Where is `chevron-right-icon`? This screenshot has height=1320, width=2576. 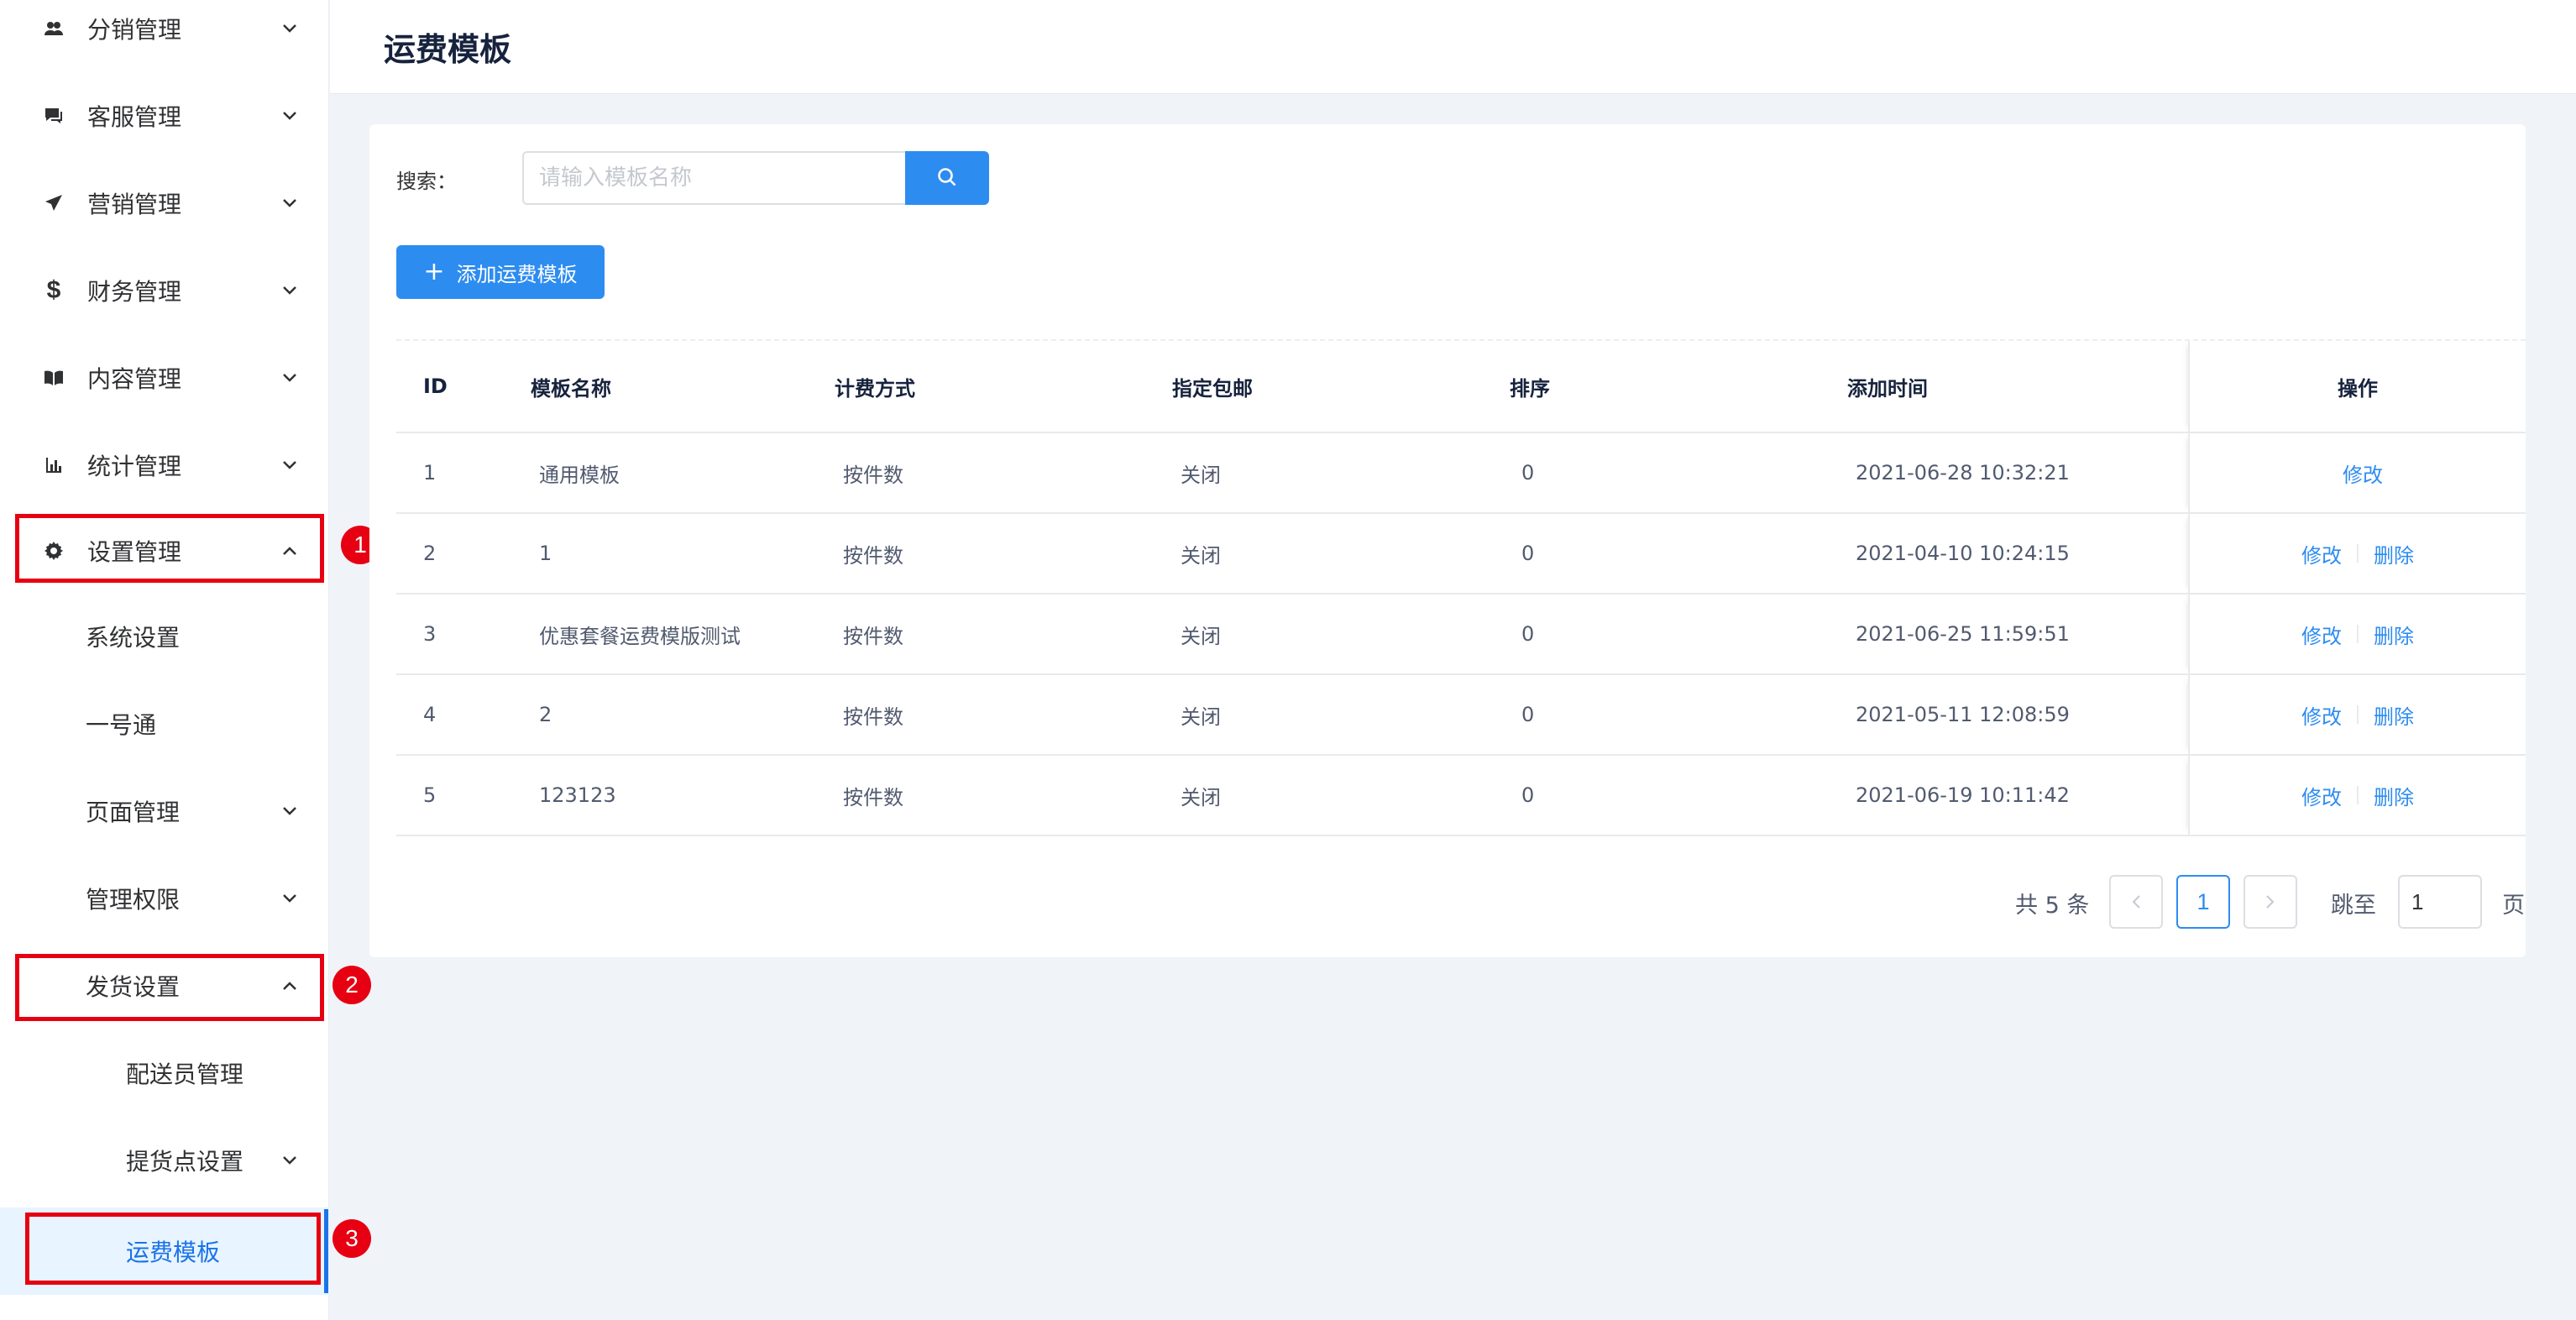 chevron-right-icon is located at coordinates (2270, 902).